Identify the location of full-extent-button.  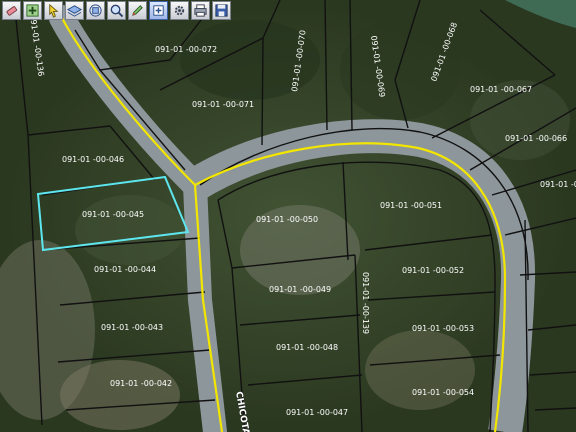
(158, 10).